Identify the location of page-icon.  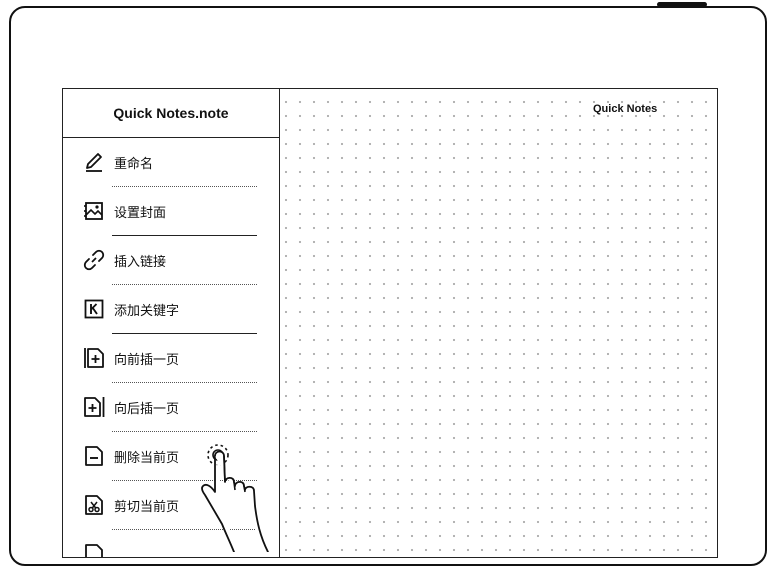
(94, 550).